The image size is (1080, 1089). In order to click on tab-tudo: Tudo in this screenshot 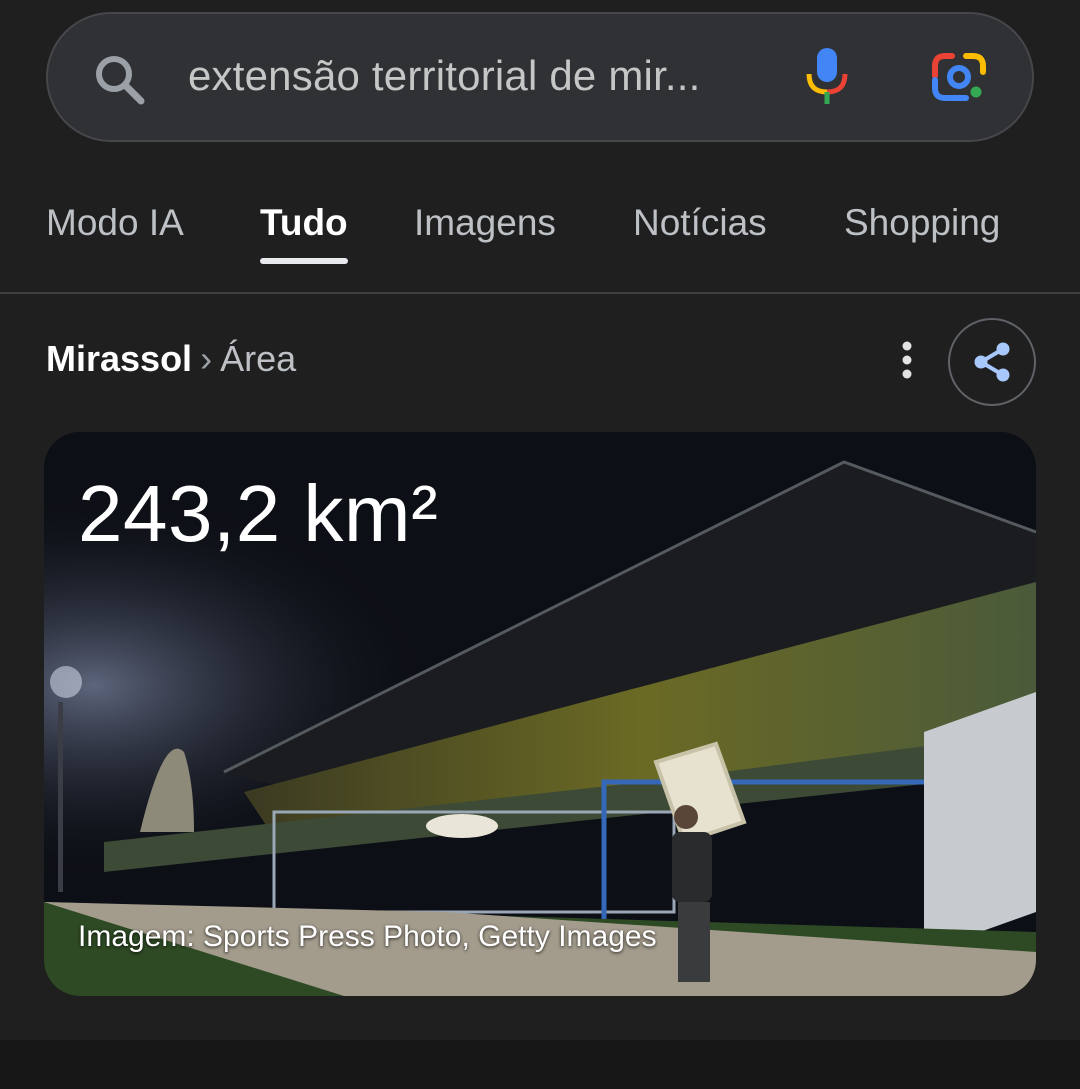, I will do `click(304, 223)`.